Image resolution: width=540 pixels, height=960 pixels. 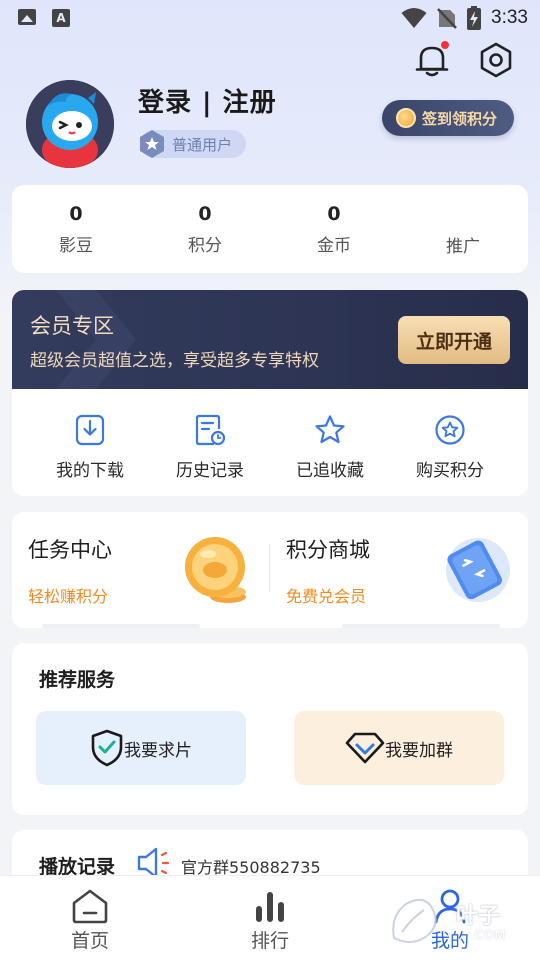 I want to click on join-group-label: 我要加群, so click(x=419, y=750).